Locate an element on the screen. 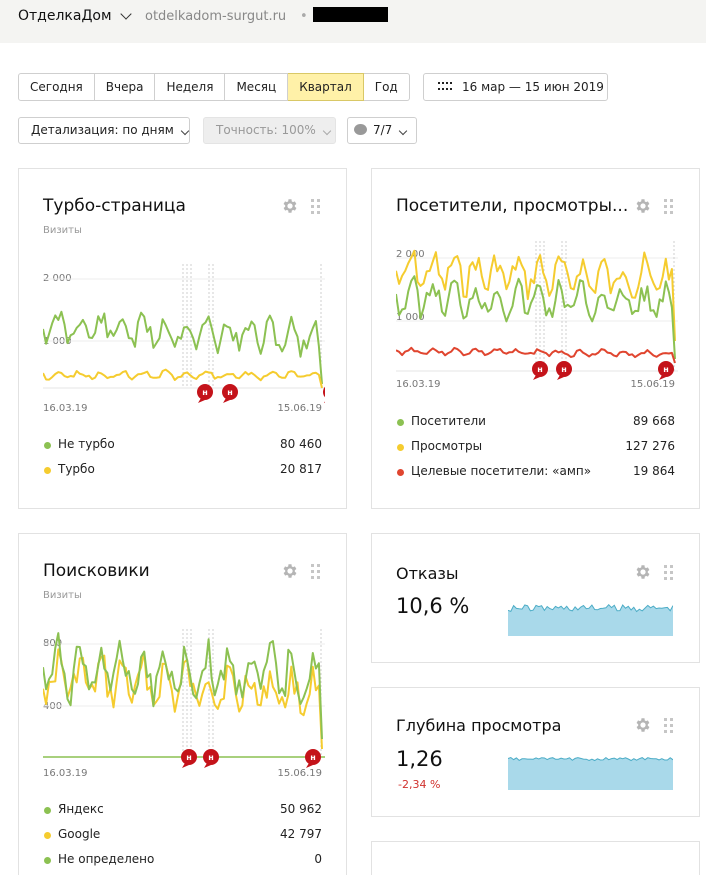 Image resolution: width=706 pixels, height=875 pixels. legend-value: 80 460 is located at coordinates (301, 444).